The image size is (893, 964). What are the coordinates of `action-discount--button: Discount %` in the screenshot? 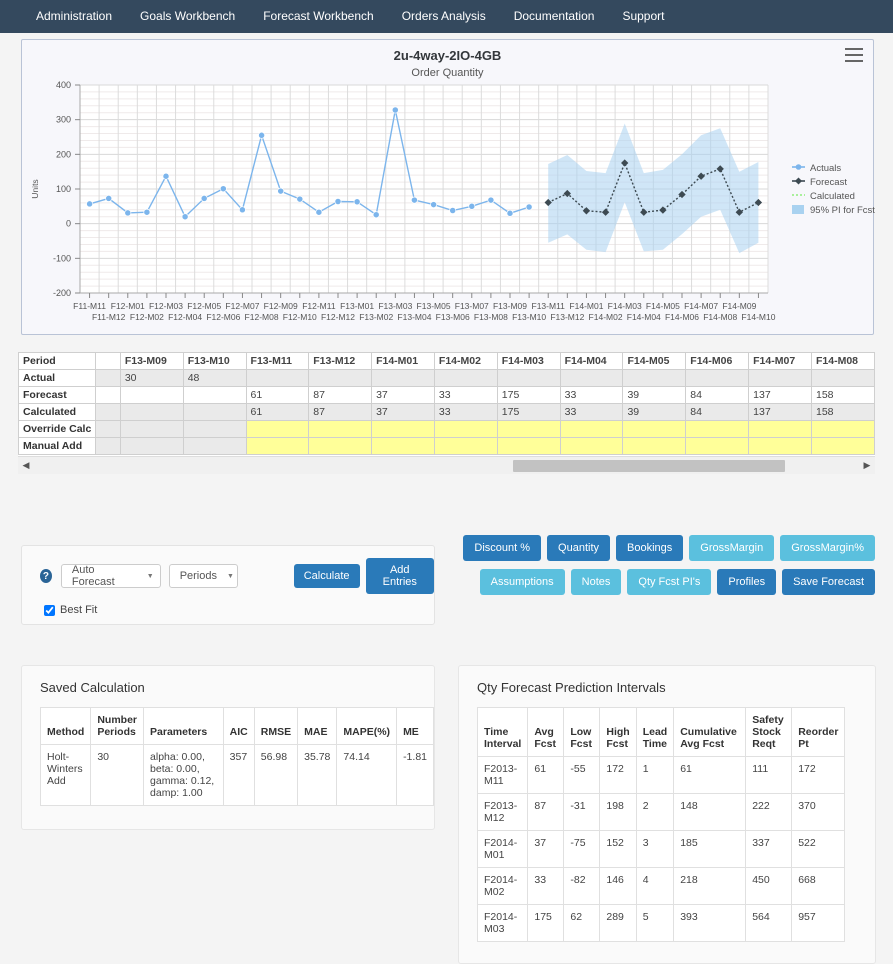 It's located at (502, 548).